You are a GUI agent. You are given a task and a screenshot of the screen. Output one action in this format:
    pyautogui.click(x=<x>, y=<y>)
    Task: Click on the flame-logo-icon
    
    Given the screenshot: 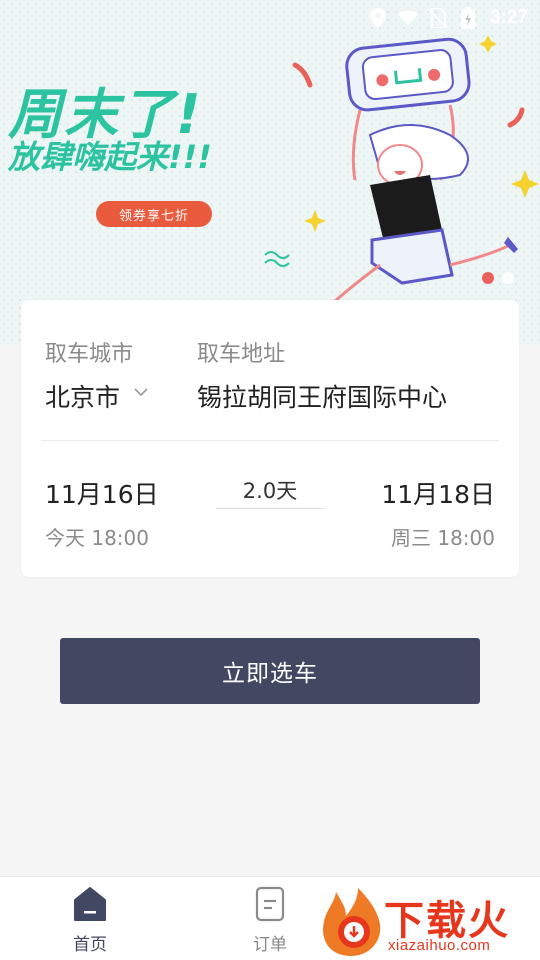 What is the action you would take?
    pyautogui.click(x=352, y=922)
    